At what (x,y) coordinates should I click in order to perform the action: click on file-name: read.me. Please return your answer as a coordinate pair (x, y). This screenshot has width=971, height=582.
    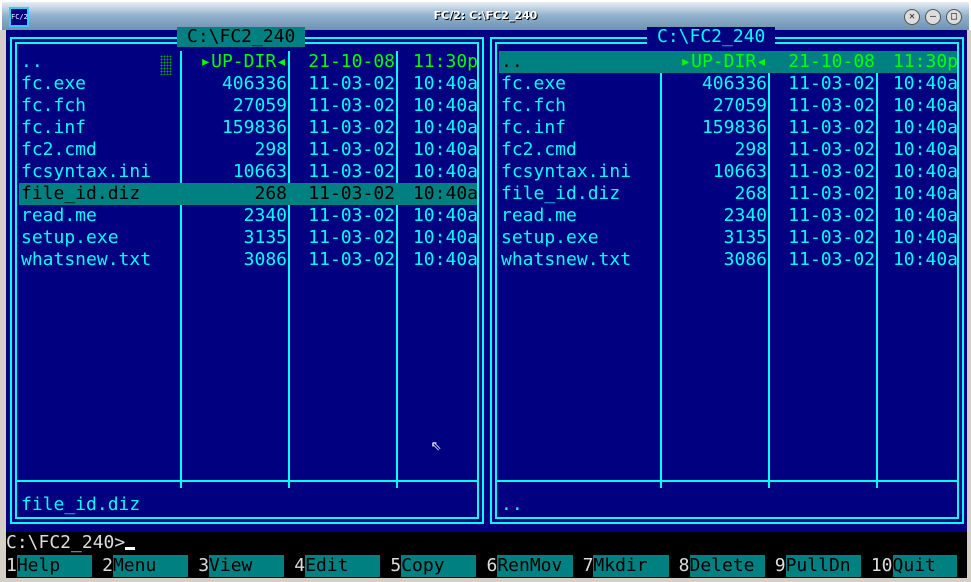
    Looking at the image, I should click on (59, 215).